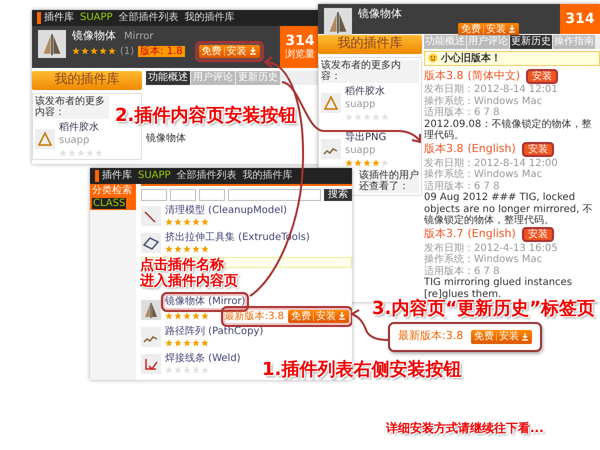 This screenshot has height=450, width=600. I want to click on version-note: 2012.09.08：不镜像锁定的物体，整理代码。, so click(508, 130).